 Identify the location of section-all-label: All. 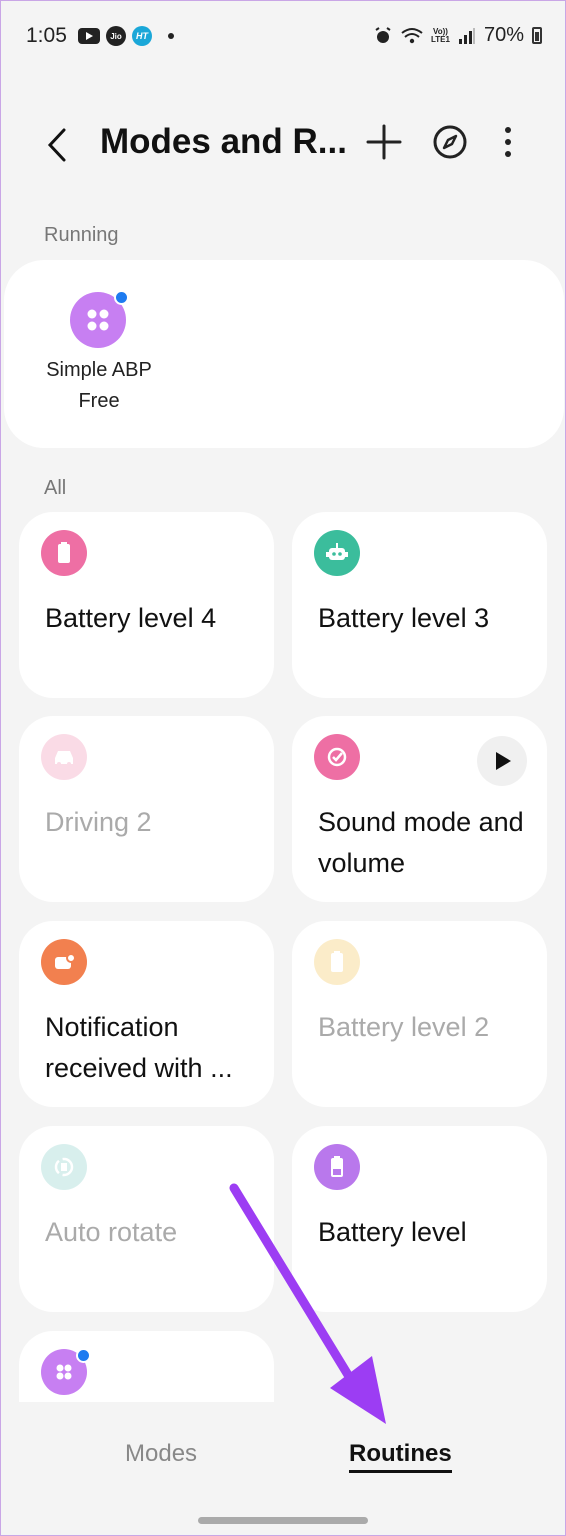
(55, 488).